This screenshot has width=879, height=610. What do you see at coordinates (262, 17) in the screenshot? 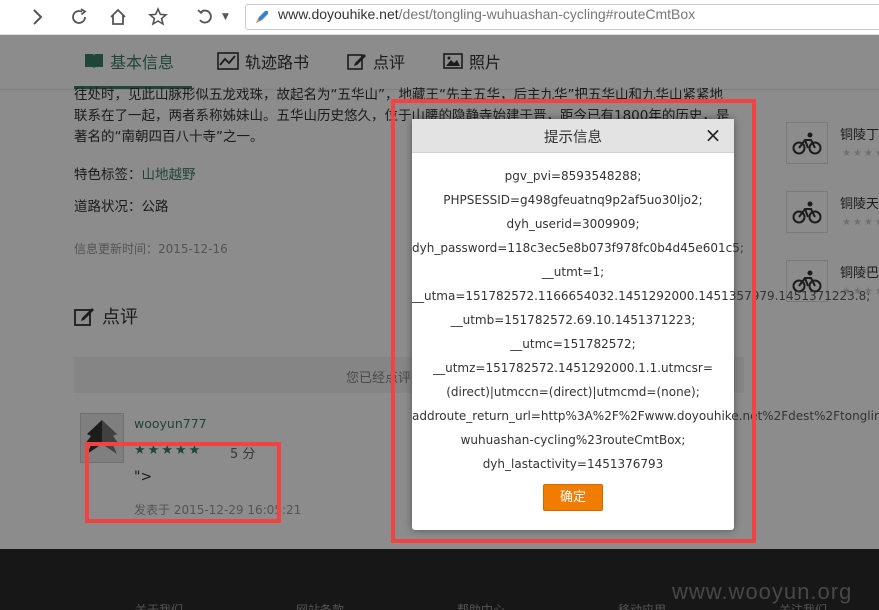
I see `site-rocket-icon` at bounding box center [262, 17].